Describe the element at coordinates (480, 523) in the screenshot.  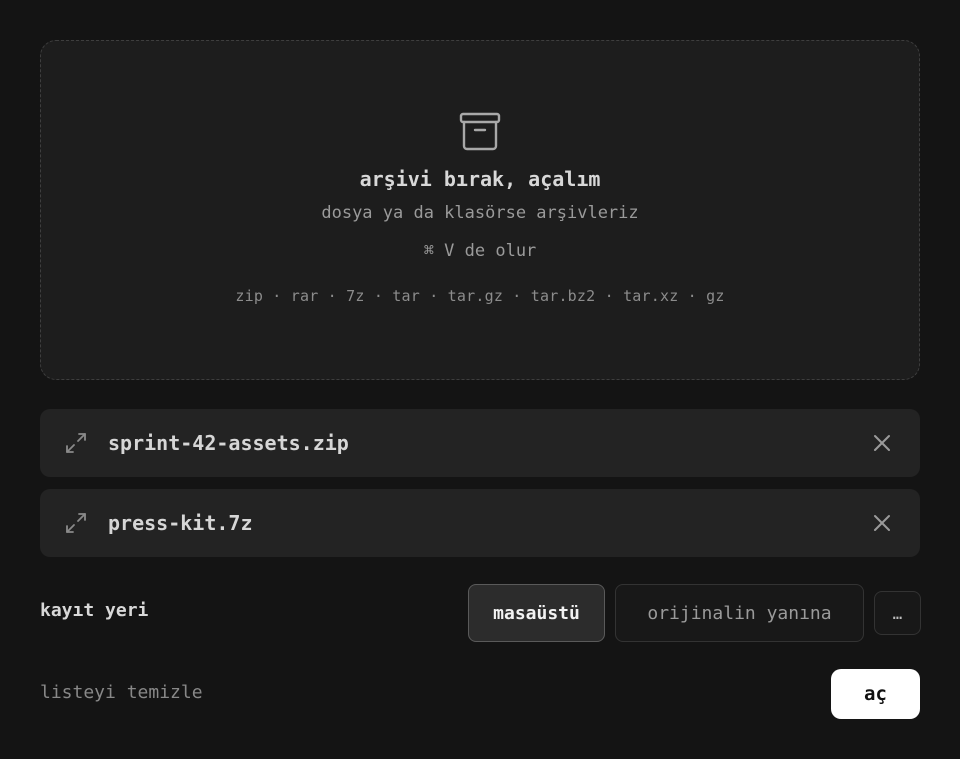
I see `file-row: press-kit.7z` at that location.